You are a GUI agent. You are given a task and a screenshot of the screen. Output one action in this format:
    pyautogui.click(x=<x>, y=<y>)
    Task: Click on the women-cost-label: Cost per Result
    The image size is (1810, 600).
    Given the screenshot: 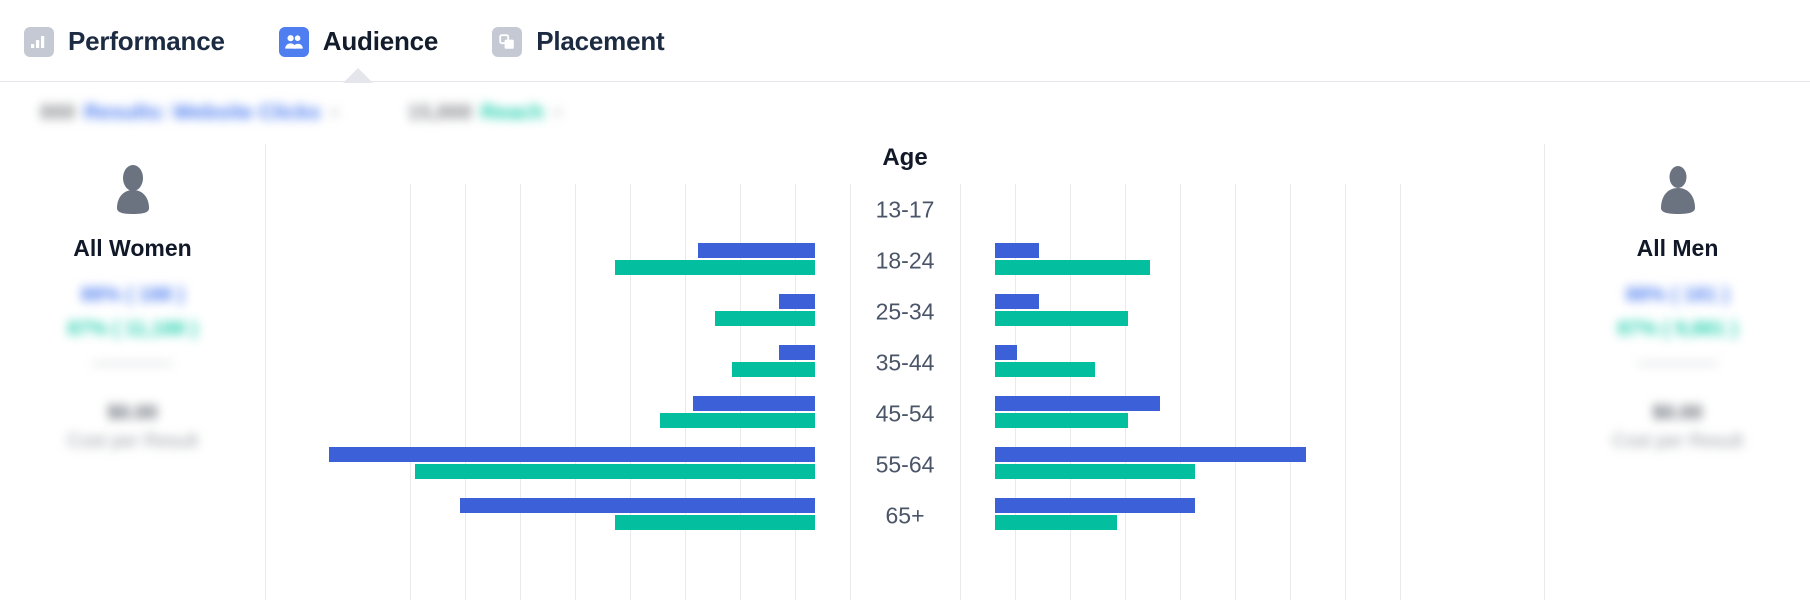 What is the action you would take?
    pyautogui.click(x=132, y=441)
    